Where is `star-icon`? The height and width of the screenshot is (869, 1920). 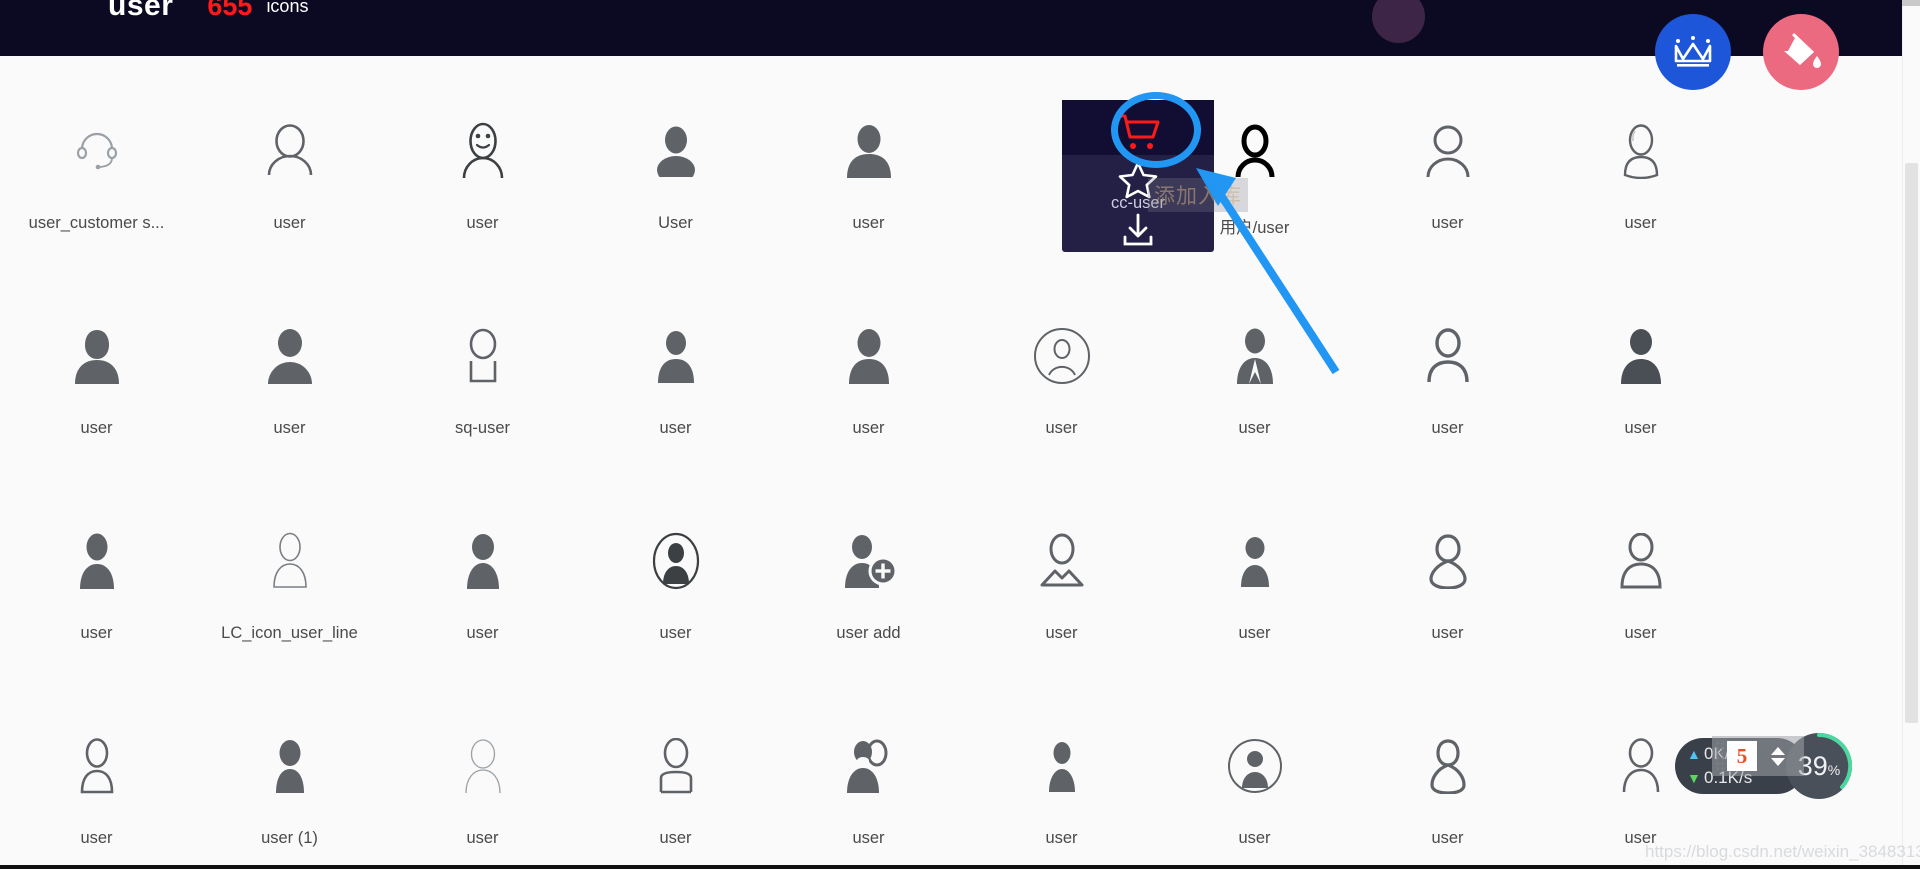 star-icon is located at coordinates (1138, 180).